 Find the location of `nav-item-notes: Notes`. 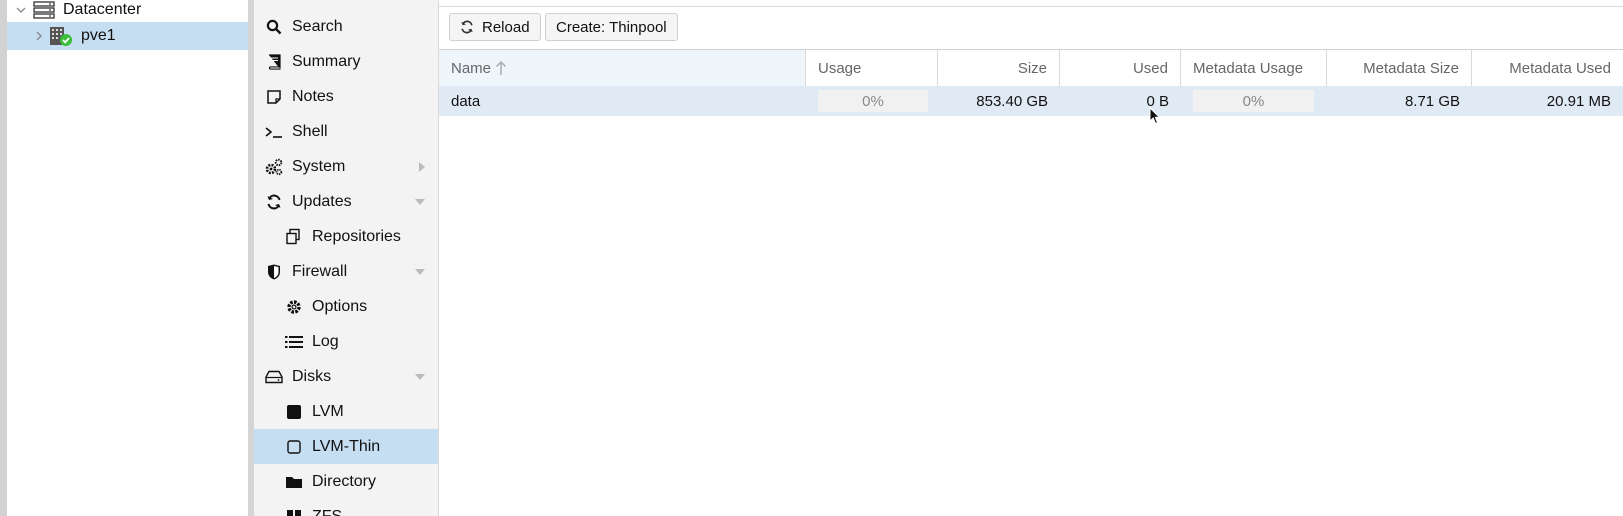

nav-item-notes: Notes is located at coordinates (346, 96).